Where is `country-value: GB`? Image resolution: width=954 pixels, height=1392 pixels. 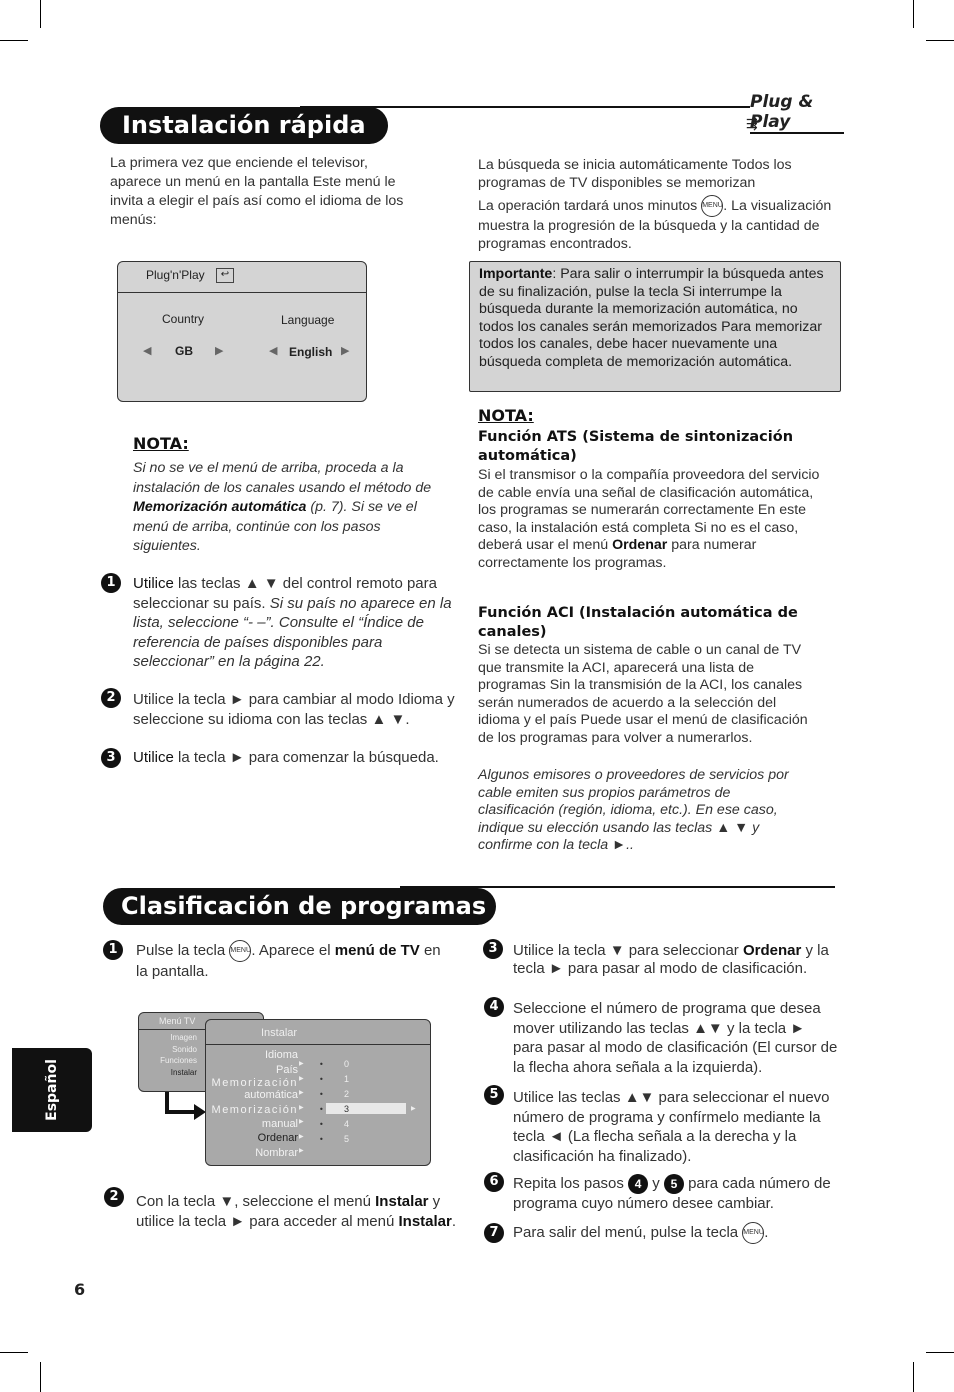
country-value: GB is located at coordinates (184, 351).